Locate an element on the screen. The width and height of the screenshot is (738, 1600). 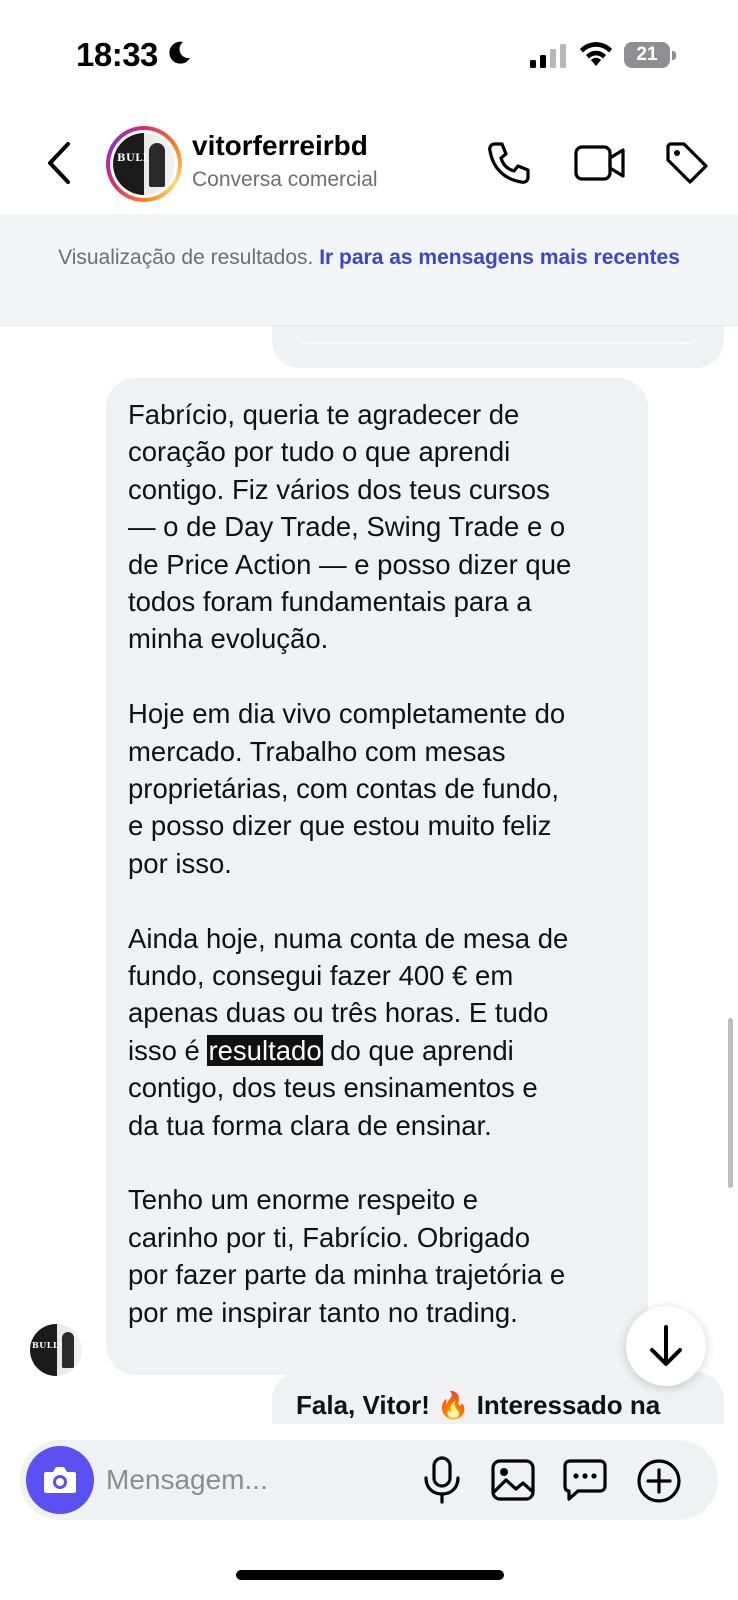
battery-tip is located at coordinates (674, 55).